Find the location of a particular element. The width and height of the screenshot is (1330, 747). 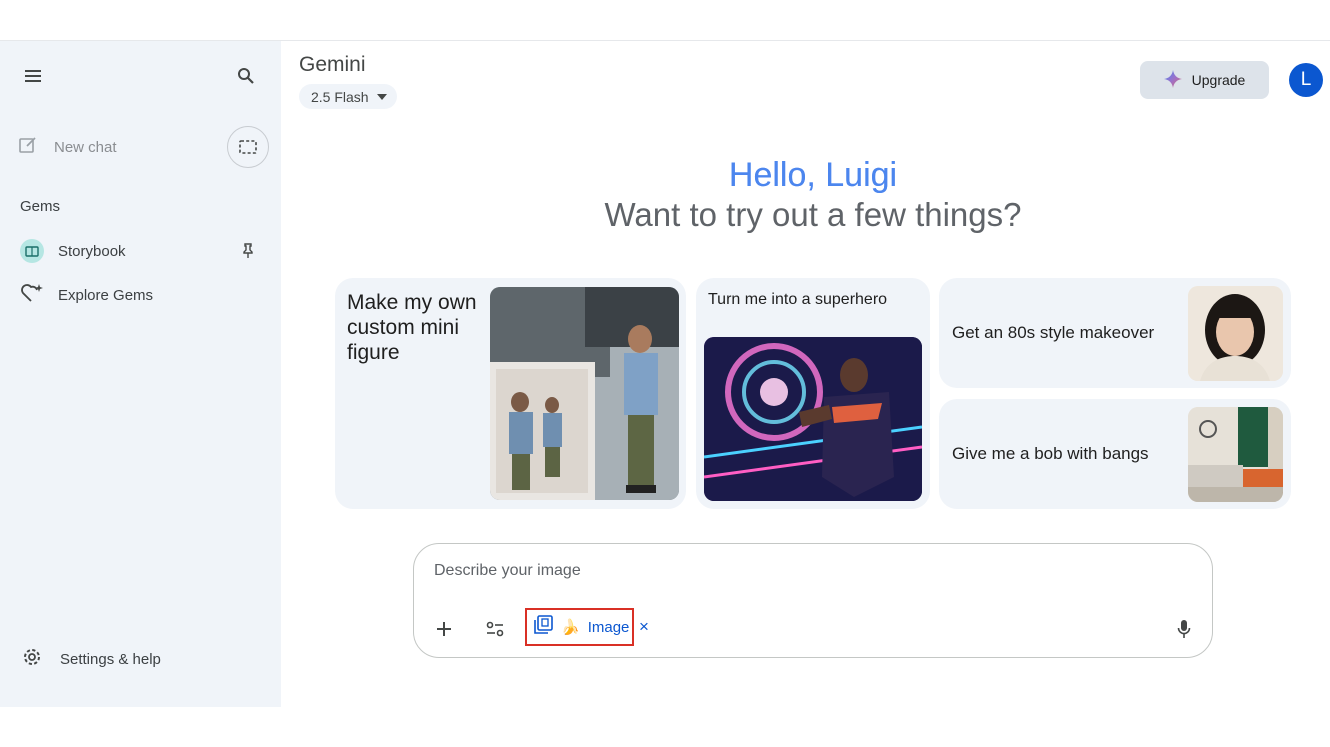

new-chat-label: New chat is located at coordinates (85, 147).